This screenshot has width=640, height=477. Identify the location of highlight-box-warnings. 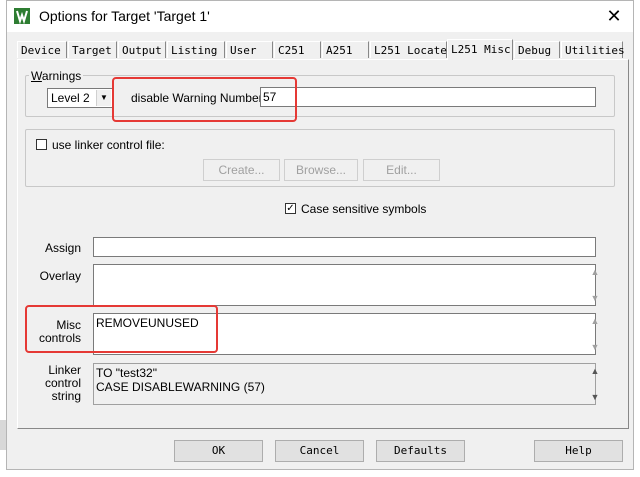
(204, 99).